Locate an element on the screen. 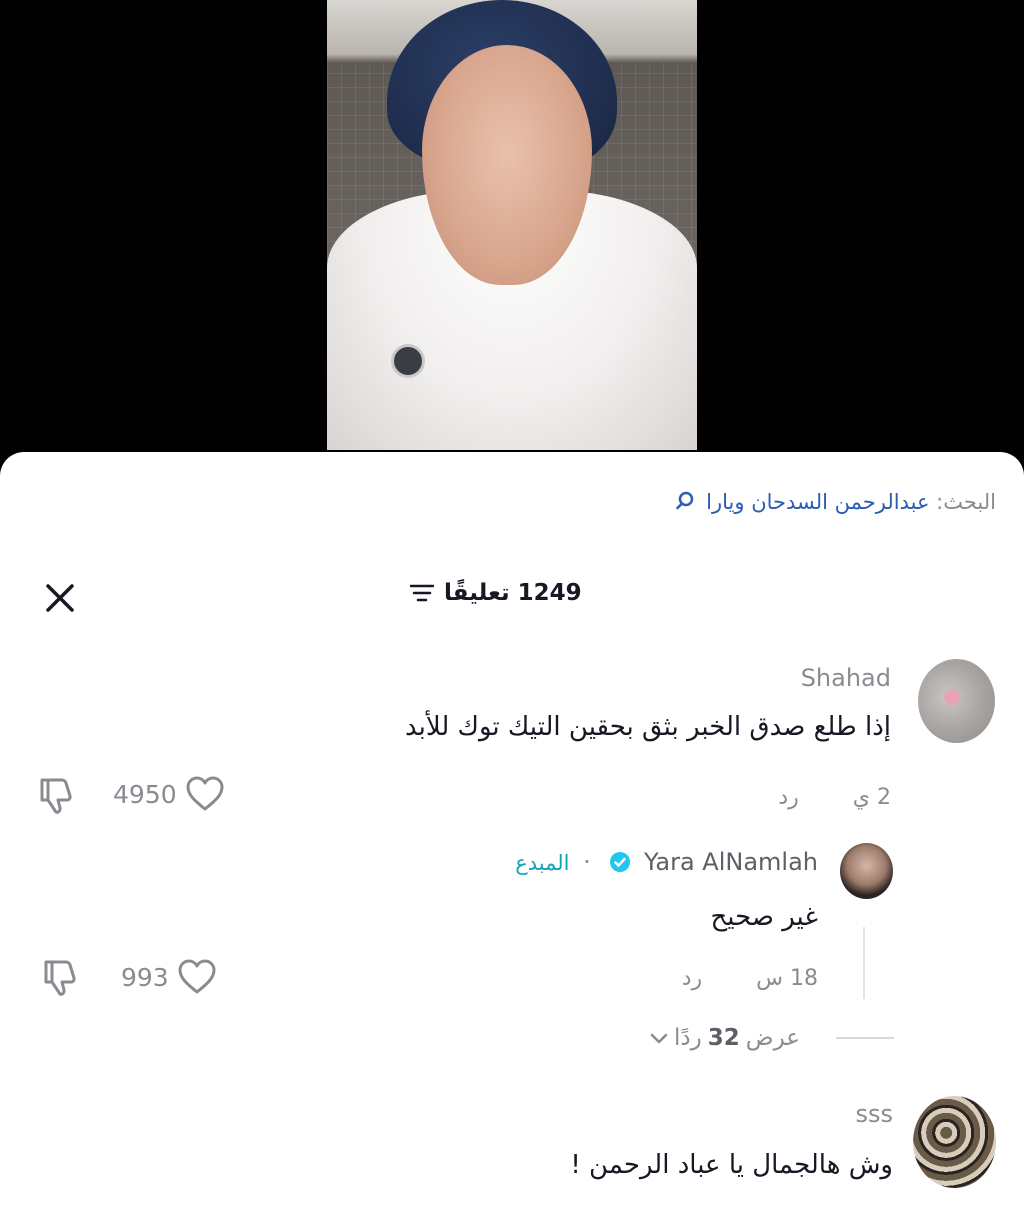  reply-header: Yara AlNamlah · المبدع is located at coordinates (666, 862).